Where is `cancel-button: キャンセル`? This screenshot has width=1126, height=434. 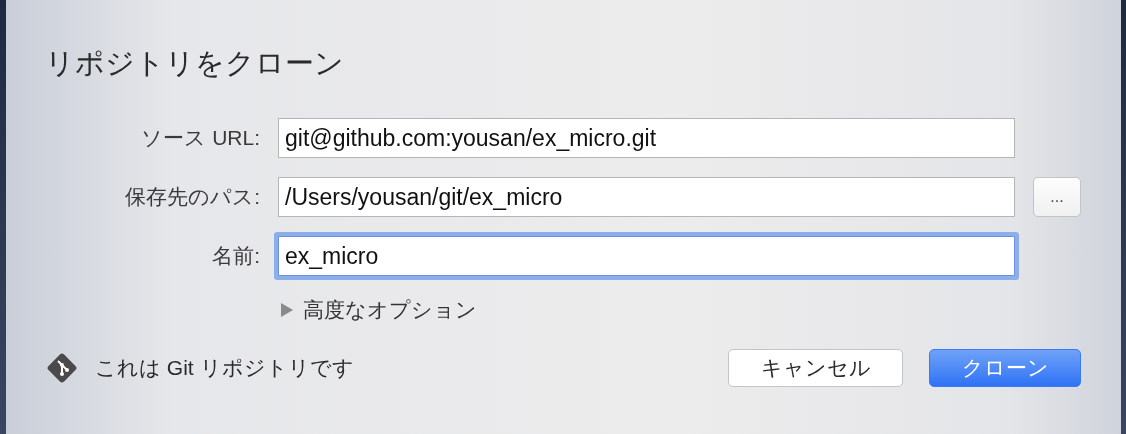 cancel-button: キャンセル is located at coordinates (815, 368).